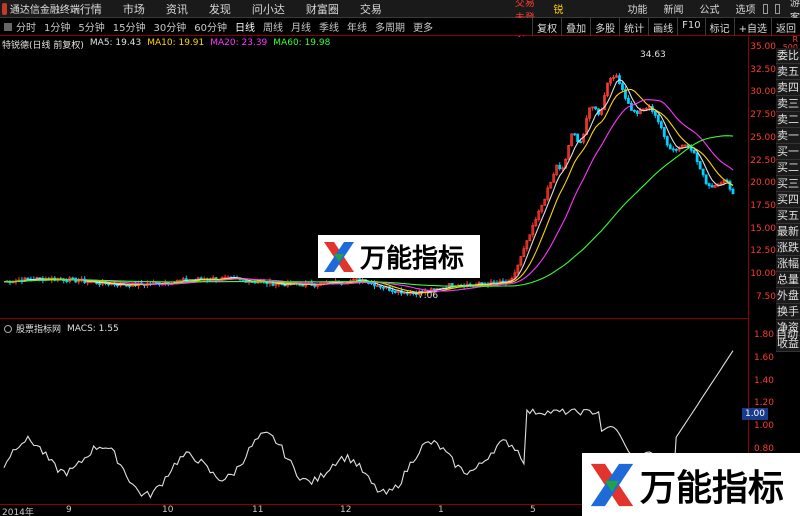 The width and height of the screenshot is (800, 516). Describe the element at coordinates (763, 69) in the screenshot. I see `price-tick: 32.50` at that location.